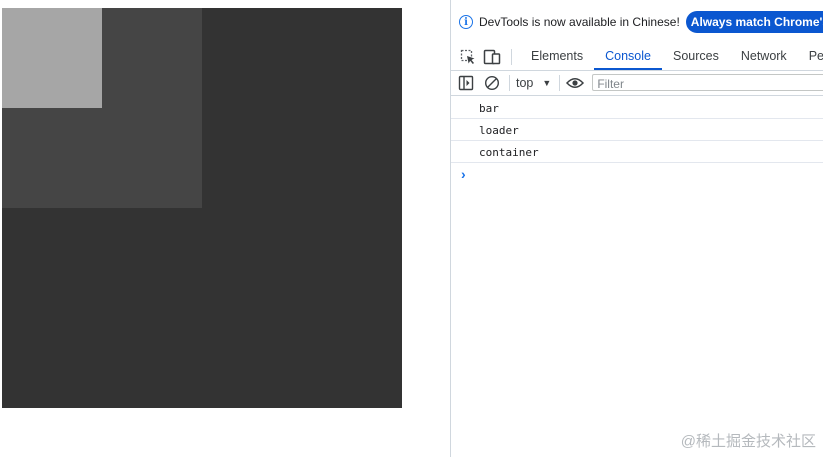  I want to click on caret-down-icon: ▼, so click(547, 82).